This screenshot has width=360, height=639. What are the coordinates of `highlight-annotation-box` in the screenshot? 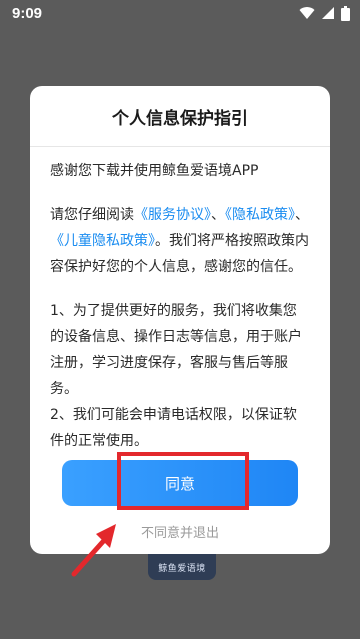 It's located at (183, 481).